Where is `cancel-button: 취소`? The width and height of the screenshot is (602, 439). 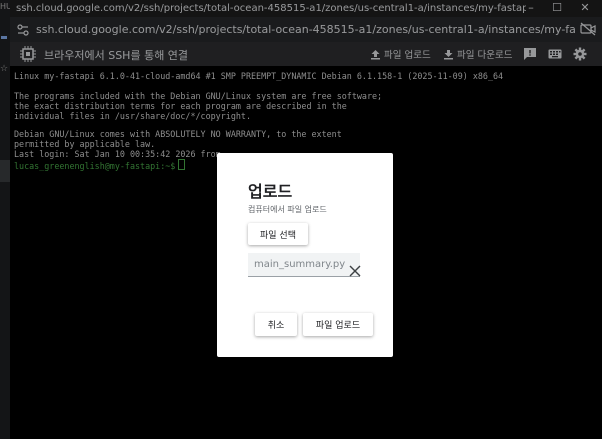 cancel-button: 취소 is located at coordinates (276, 324).